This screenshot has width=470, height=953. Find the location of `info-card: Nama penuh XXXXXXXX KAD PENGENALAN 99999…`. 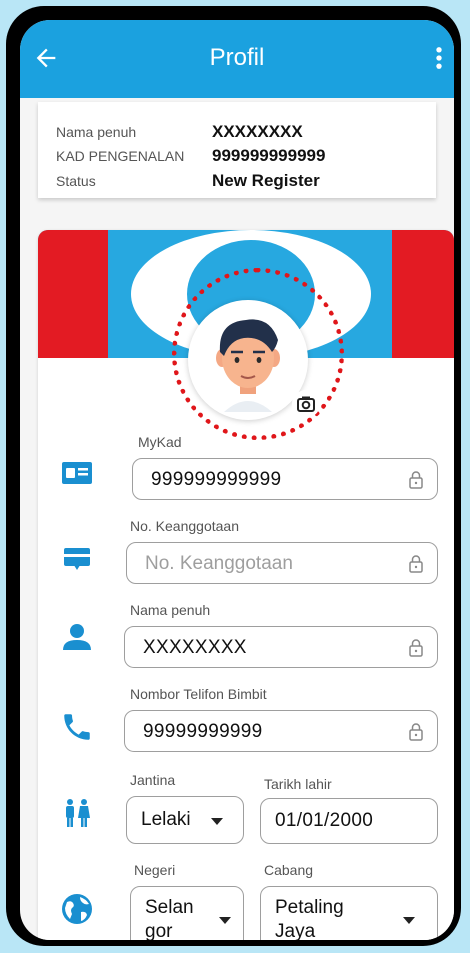

info-card: Nama penuh XXXXXXXX KAD PENGENALAN 99999… is located at coordinates (237, 150).